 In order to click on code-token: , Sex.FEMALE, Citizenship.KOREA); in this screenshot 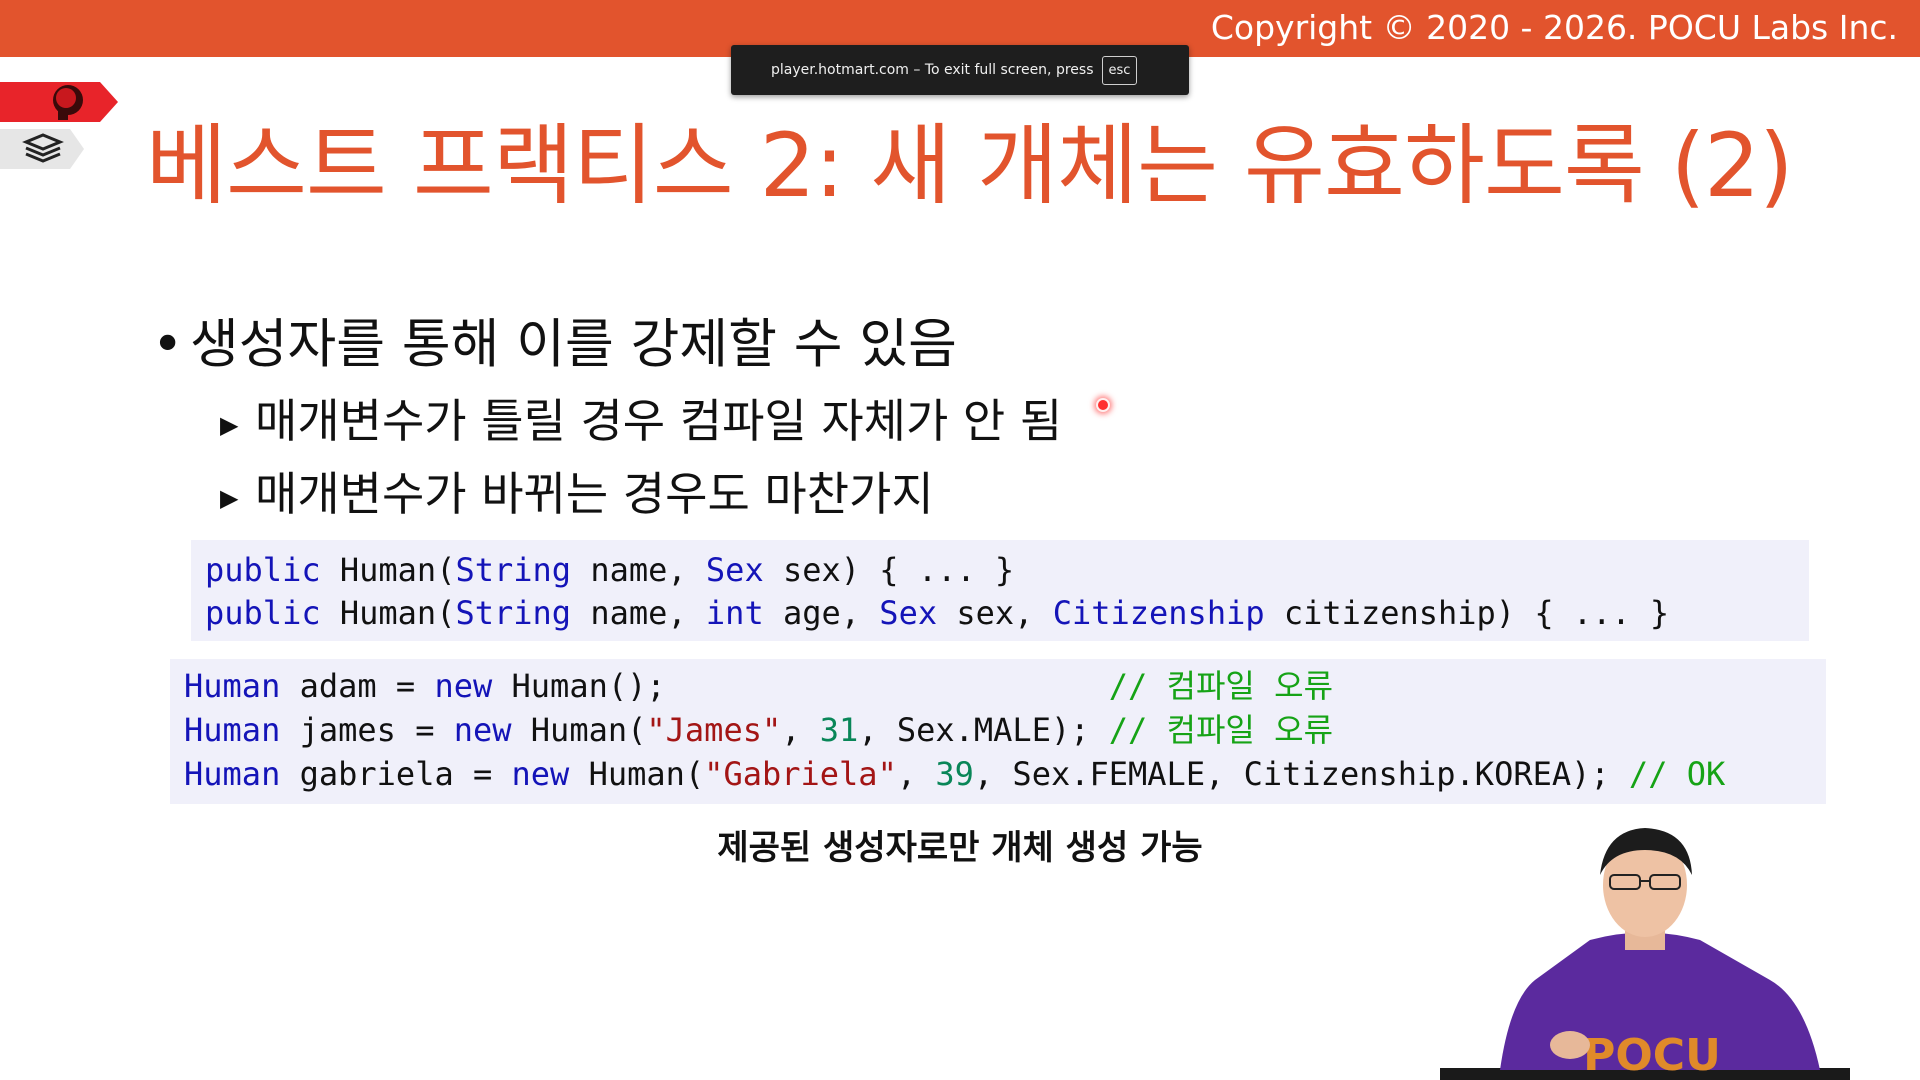, I will do `click(1301, 774)`.